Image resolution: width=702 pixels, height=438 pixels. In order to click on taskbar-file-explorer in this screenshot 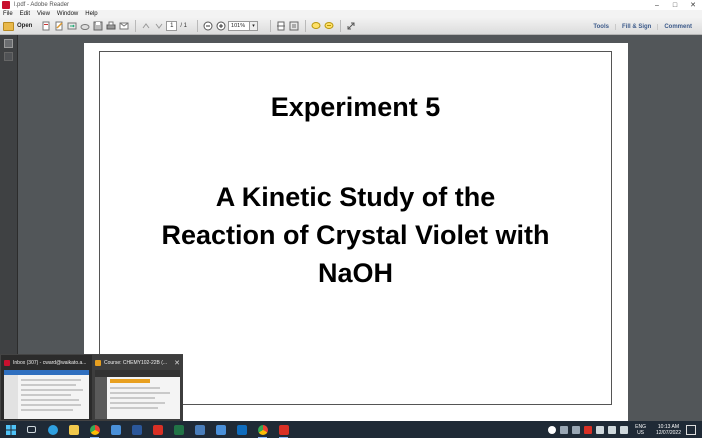, I will do `click(73, 429)`.